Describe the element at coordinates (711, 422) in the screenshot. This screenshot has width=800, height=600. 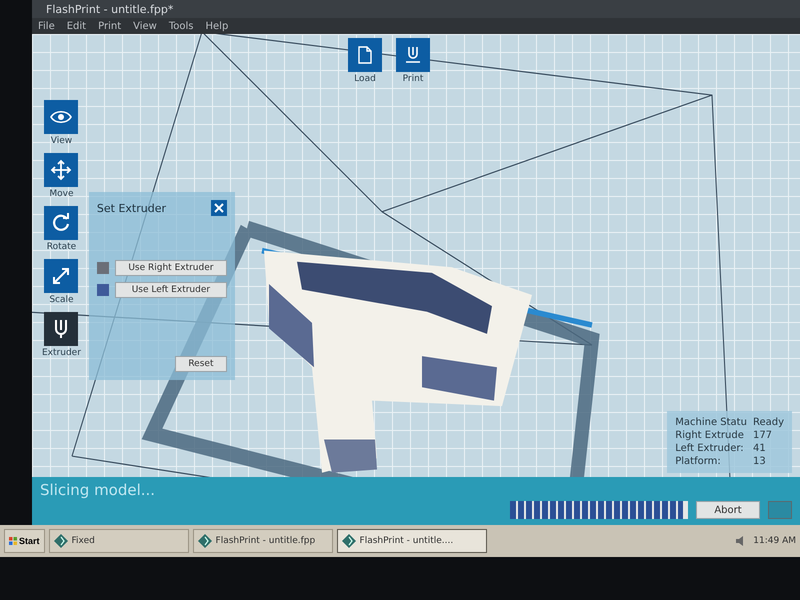
I see `status-label: Machine Statu` at that location.